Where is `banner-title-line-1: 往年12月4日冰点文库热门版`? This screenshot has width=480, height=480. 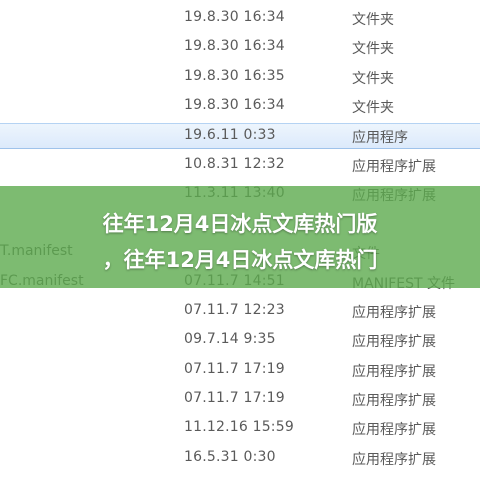
banner-title-line-1: 往年12月4日冰点文库热门版 is located at coordinates (240, 224).